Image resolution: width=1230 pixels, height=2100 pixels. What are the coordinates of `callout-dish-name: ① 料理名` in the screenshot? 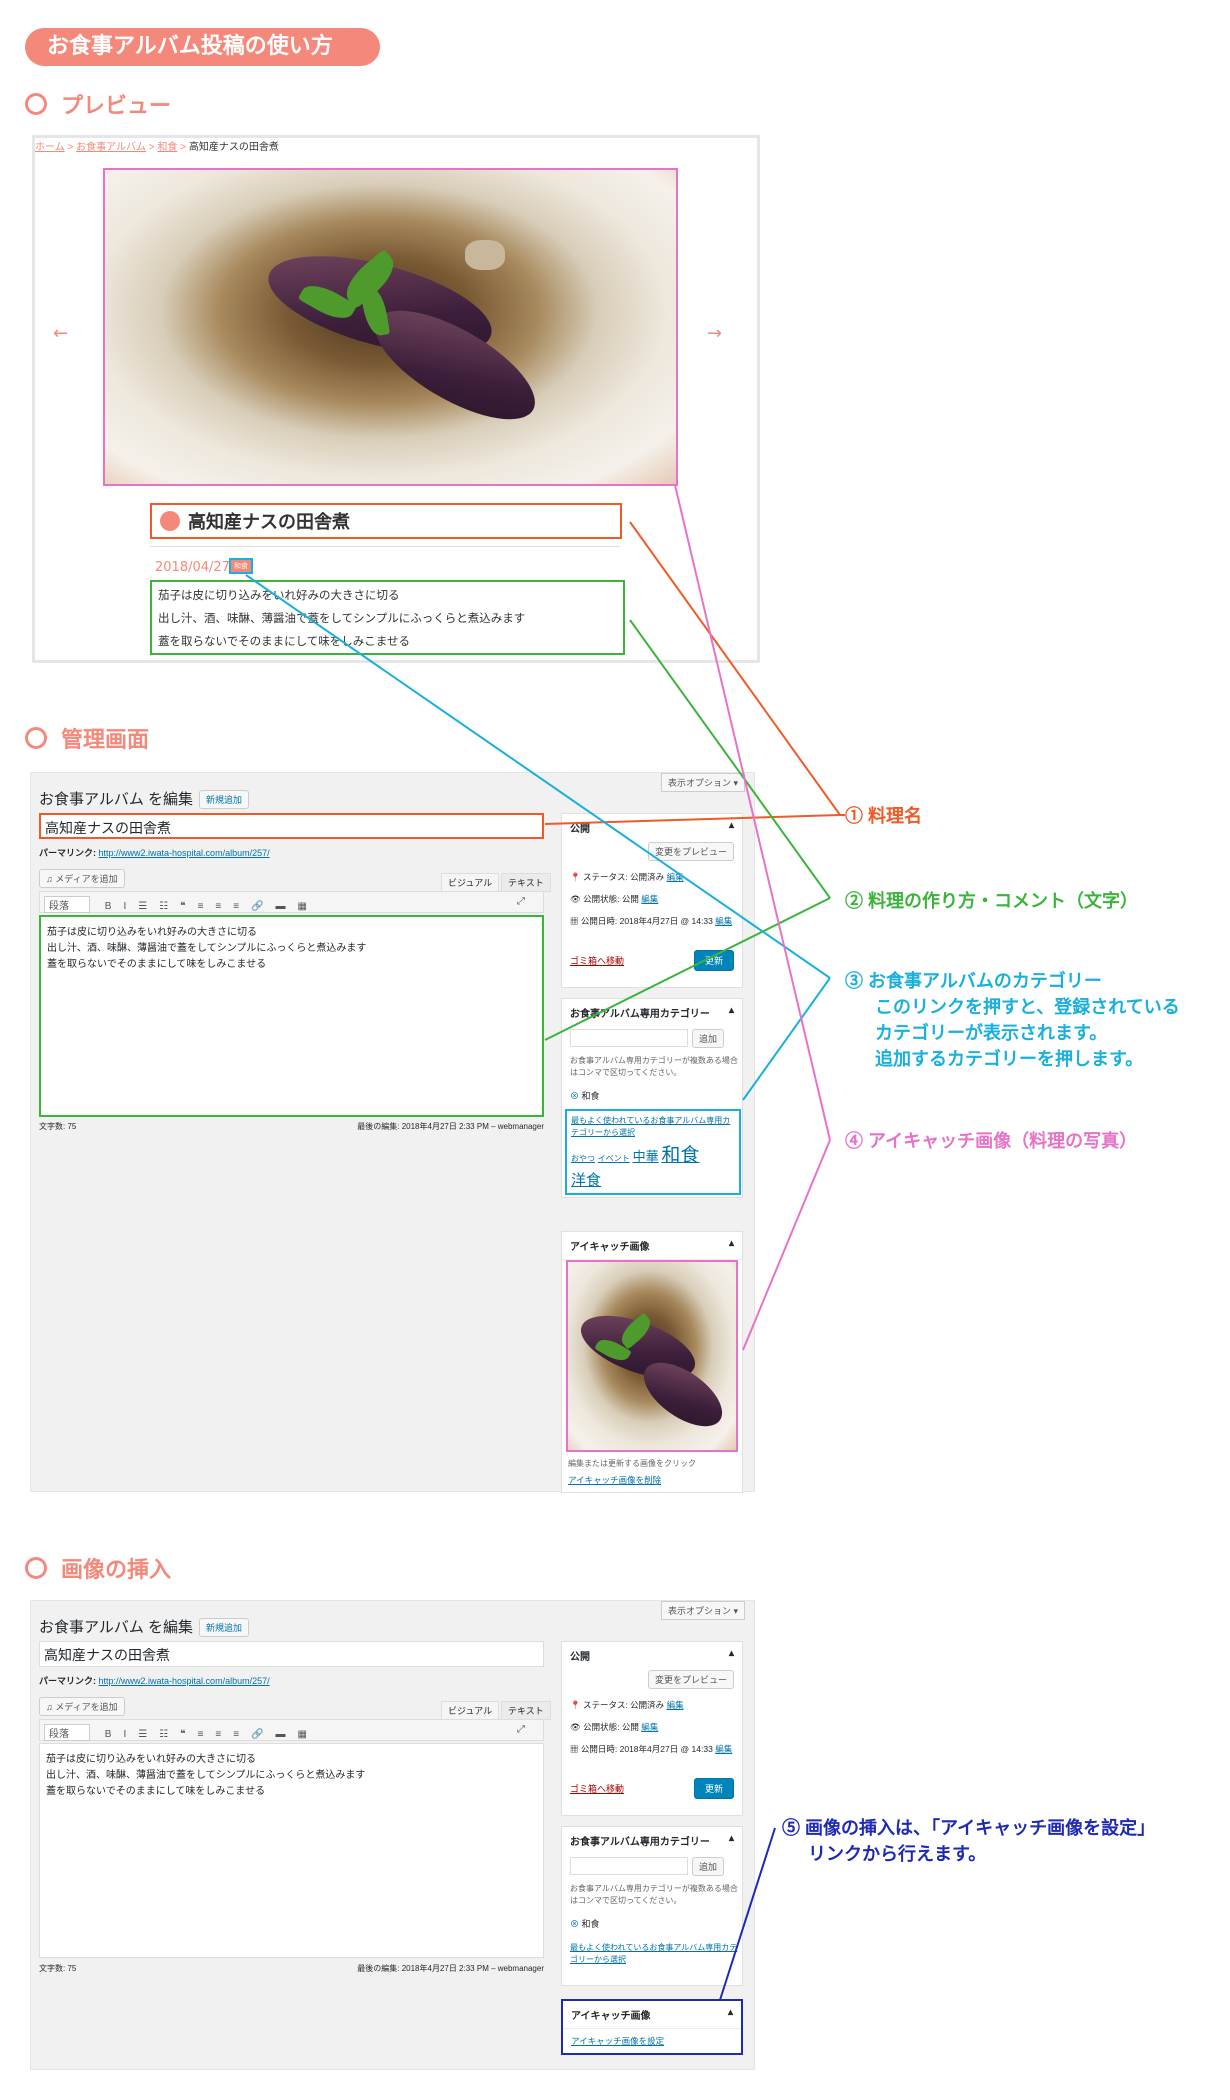 It's located at (884, 816).